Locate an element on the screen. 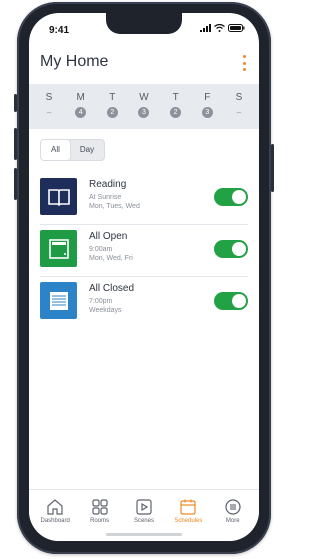  schedule-row-all-open: All Open 9:00am Mon, Wed, Fri is located at coordinates (144, 251).